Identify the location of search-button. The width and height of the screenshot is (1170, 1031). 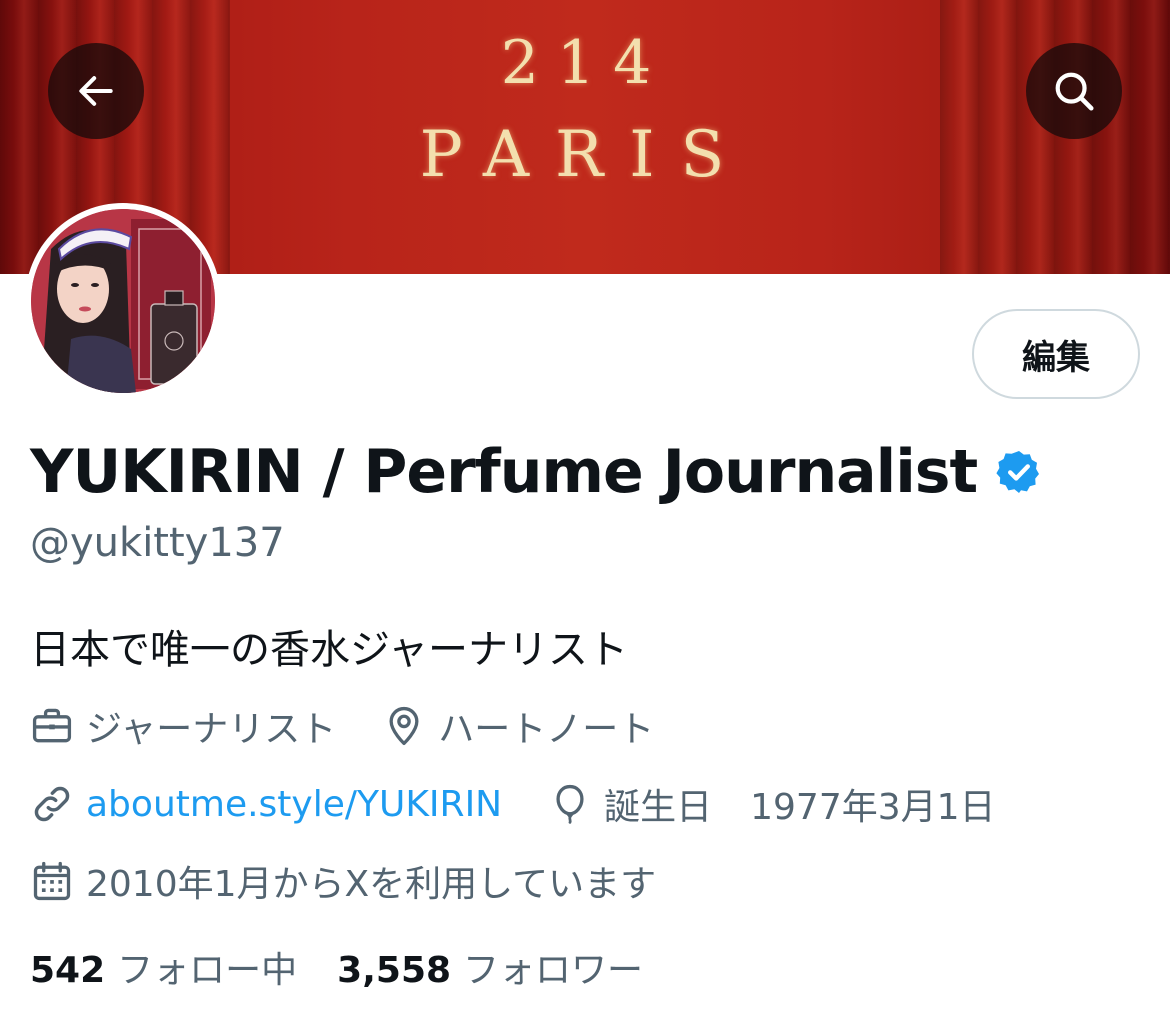
(1074, 91).